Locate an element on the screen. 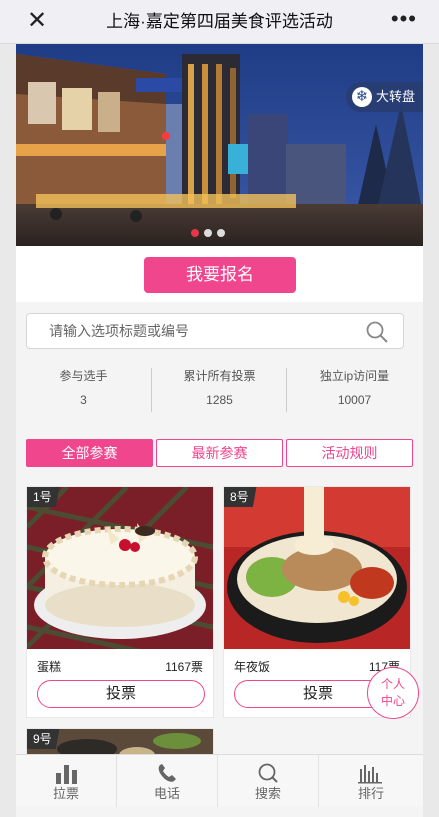 This screenshot has width=439, height=817. personal-center-line1: 个人 is located at coordinates (392, 684).